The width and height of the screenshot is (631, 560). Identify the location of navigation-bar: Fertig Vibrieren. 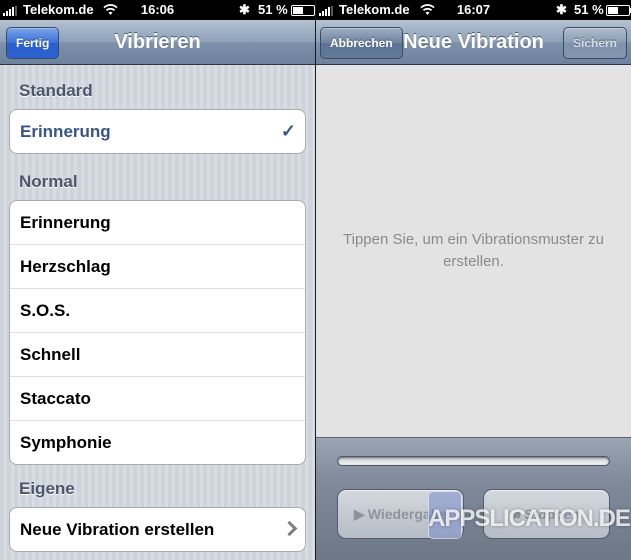
(157, 42).